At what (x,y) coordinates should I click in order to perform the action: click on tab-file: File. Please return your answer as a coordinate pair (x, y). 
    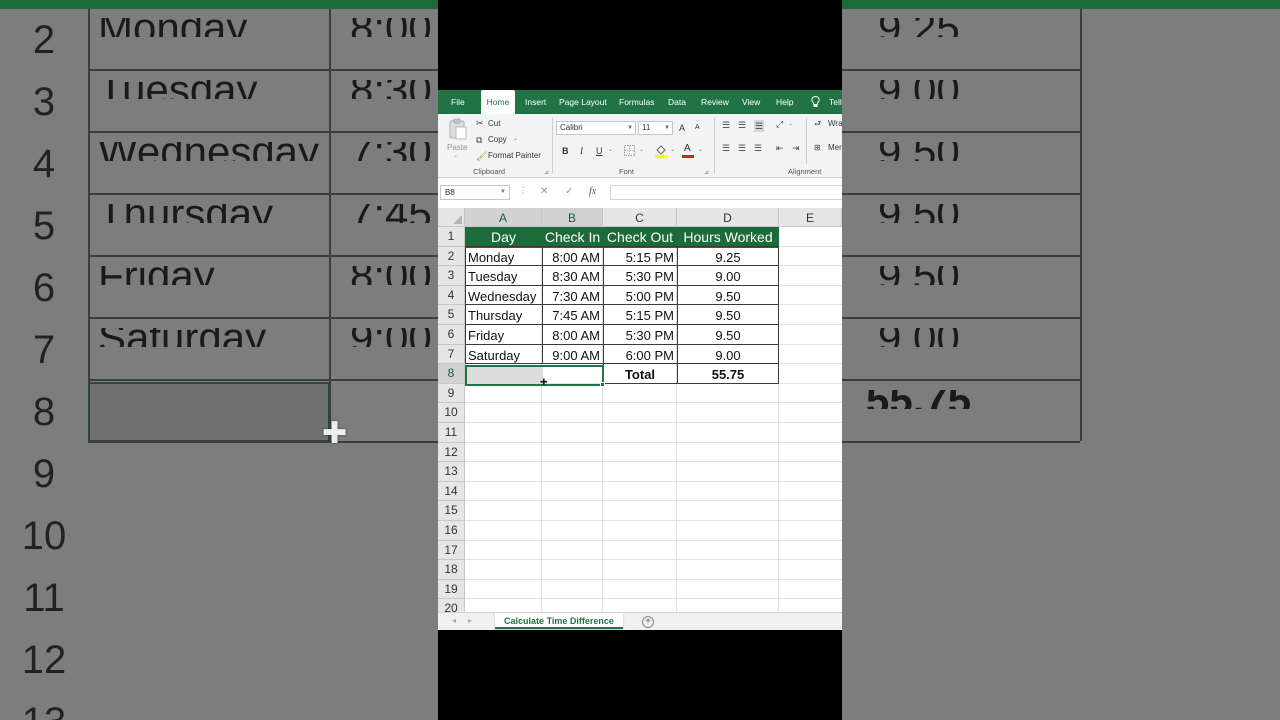
    Looking at the image, I should click on (458, 102).